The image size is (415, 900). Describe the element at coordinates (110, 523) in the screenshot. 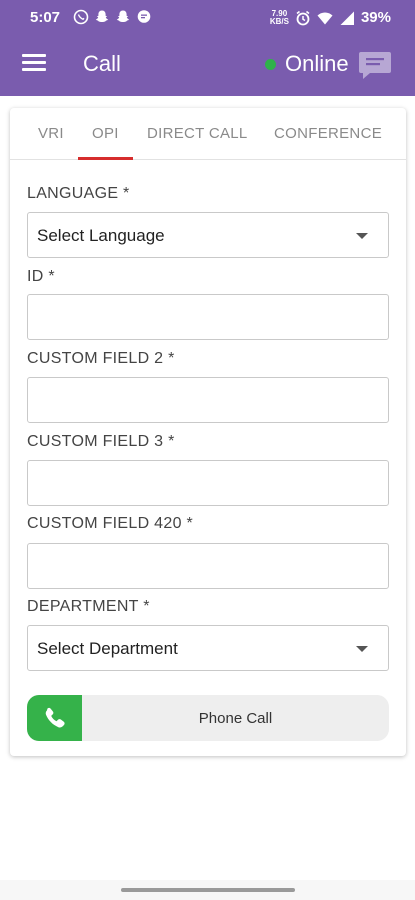

I see `custom-field-420-label: CUSTOM FIELD 420 *` at that location.